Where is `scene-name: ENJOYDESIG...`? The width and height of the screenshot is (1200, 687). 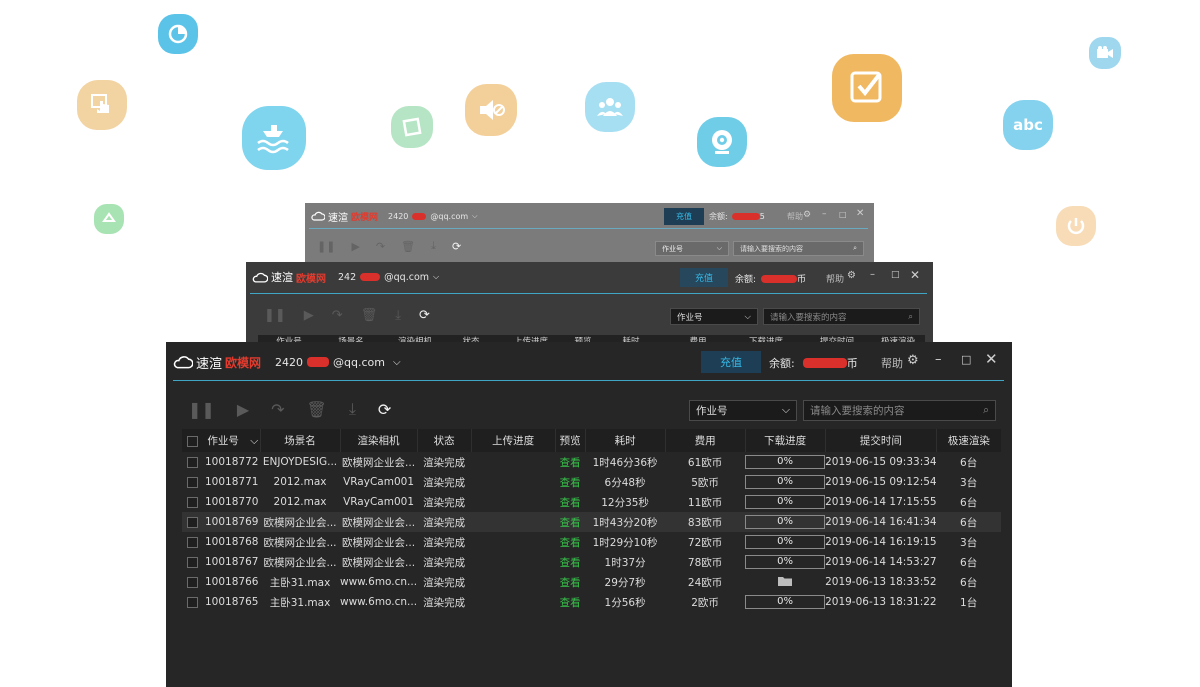
scene-name: ENJOYDESIG... is located at coordinates (300, 462).